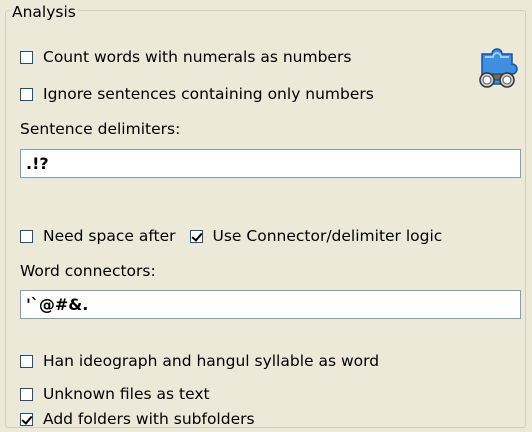 The image size is (532, 432). I want to click on unknown-as-text-option: Unknown files as text, so click(115, 394).